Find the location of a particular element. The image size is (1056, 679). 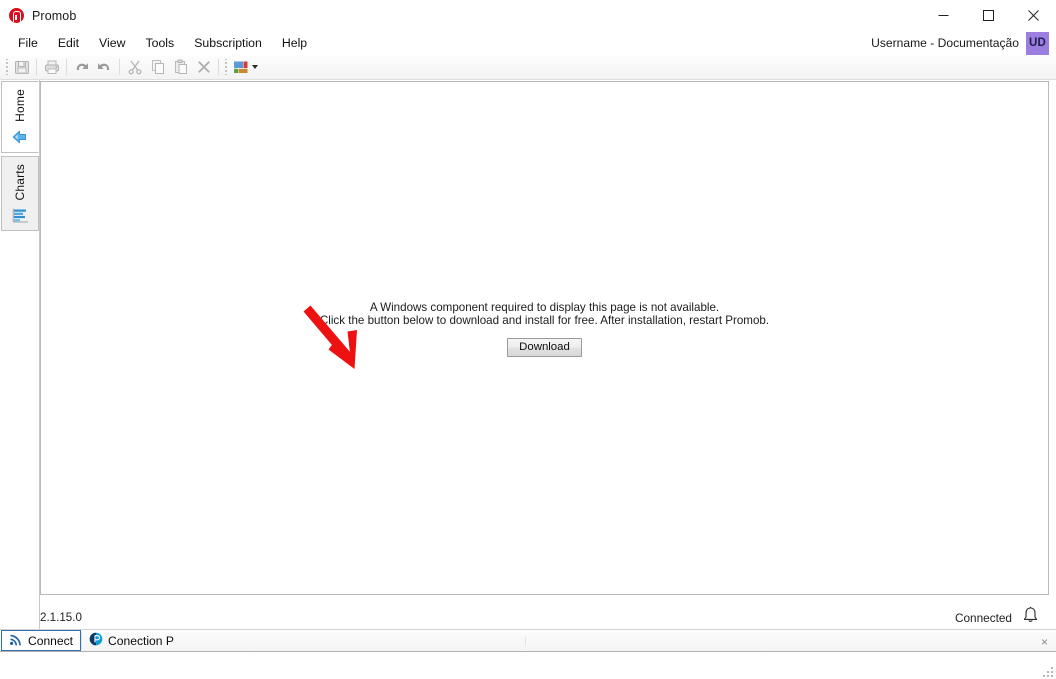

status-bar-right: Connected is located at coordinates (1005, 617).